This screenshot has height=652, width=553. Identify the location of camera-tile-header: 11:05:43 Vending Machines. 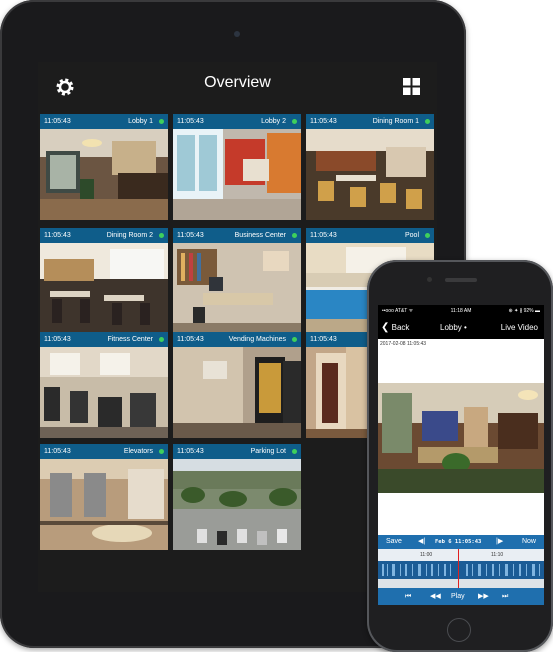
(237, 339).